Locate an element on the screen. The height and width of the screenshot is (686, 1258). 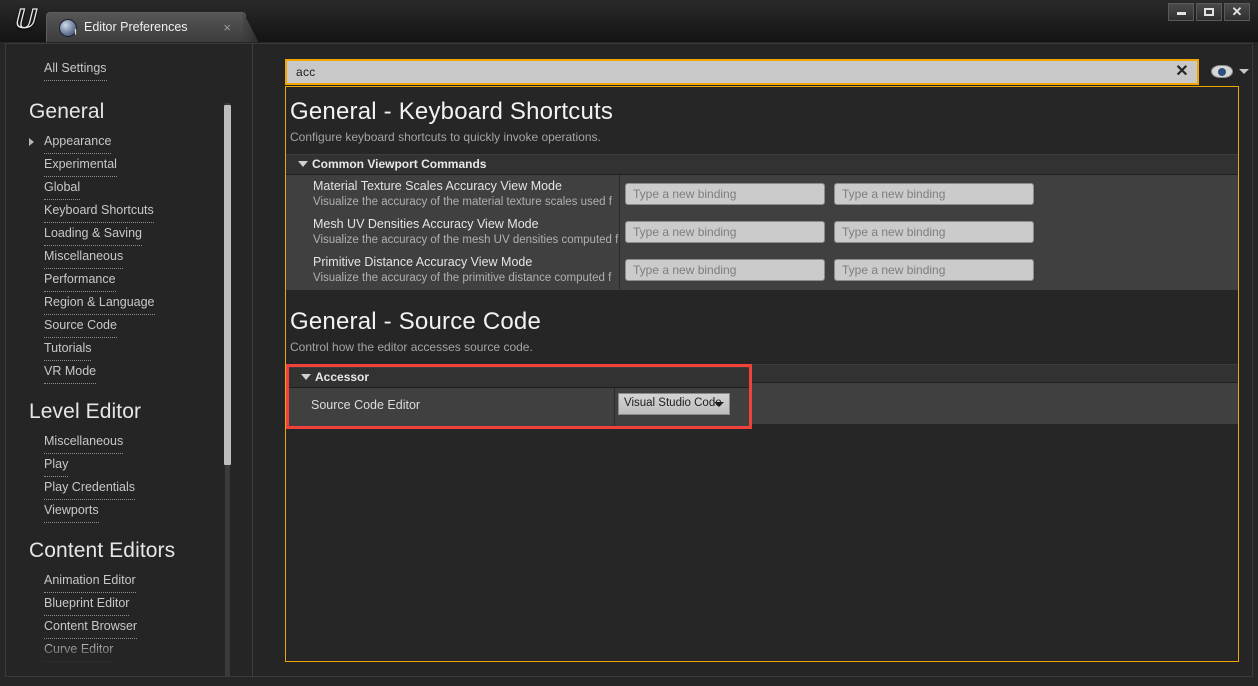
accessor-band-extension is located at coordinates (995, 394).